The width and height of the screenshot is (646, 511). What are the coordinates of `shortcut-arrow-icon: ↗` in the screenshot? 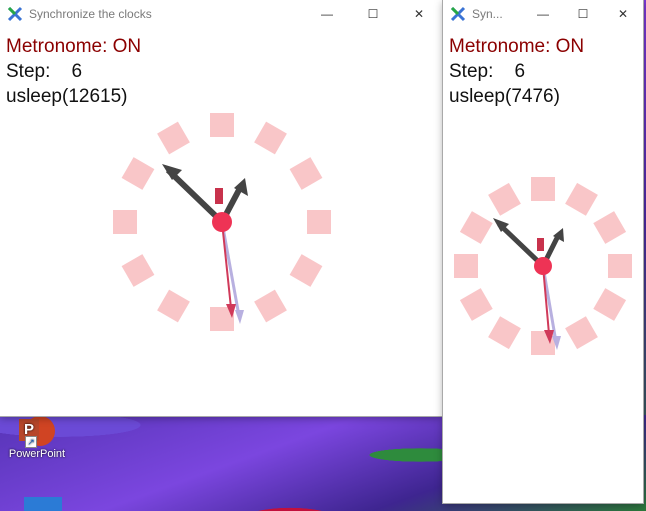 It's located at (31, 442).